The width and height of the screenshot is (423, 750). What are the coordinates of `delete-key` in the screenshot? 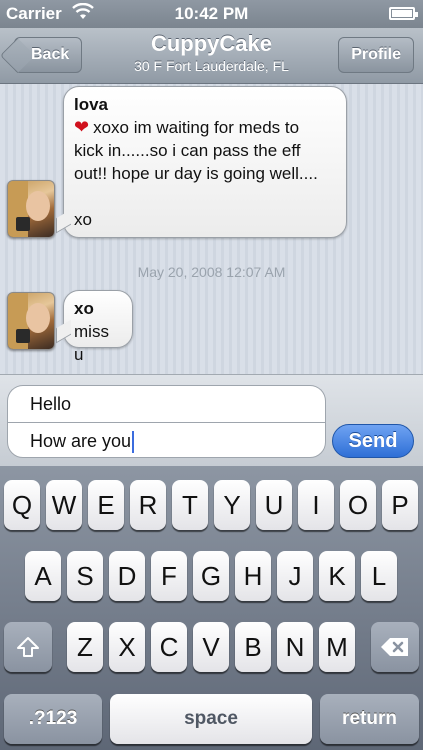 It's located at (395, 647).